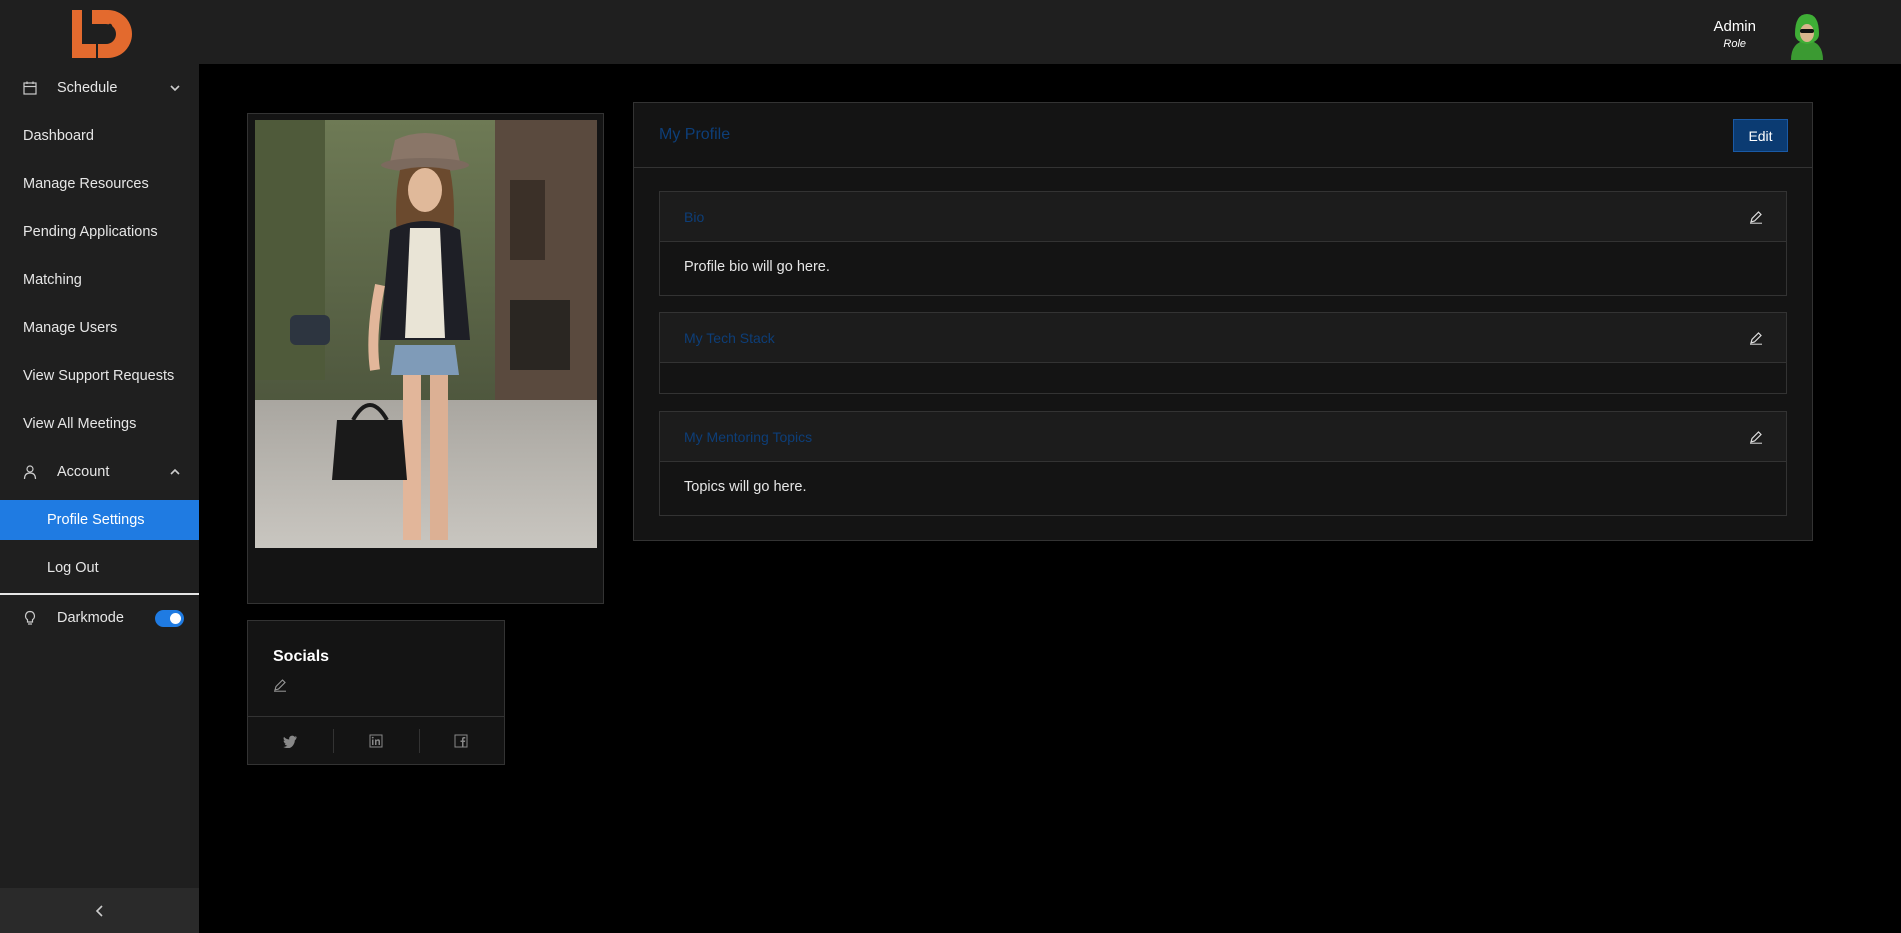 This screenshot has height=933, width=1901. I want to click on sidebar-collapse-button, so click(99, 910).